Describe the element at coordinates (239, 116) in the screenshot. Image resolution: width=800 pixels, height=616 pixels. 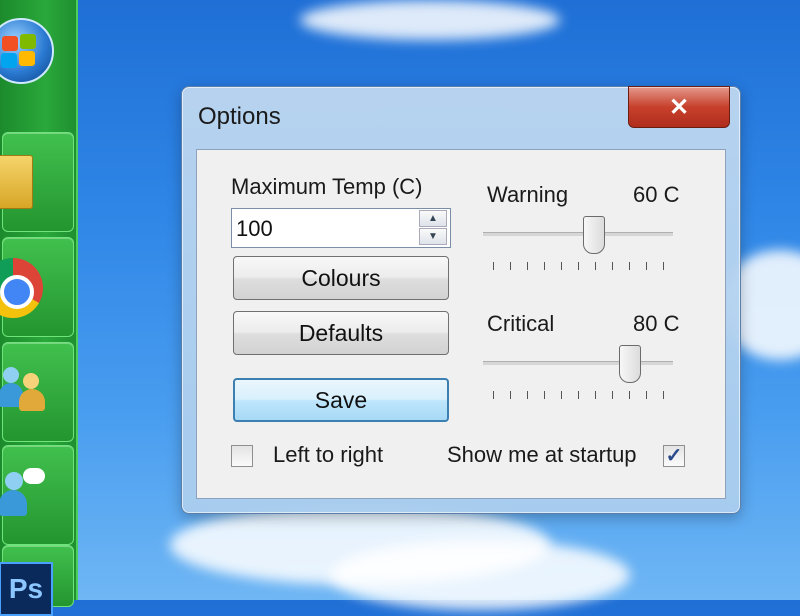
I see `window-title: Options` at that location.